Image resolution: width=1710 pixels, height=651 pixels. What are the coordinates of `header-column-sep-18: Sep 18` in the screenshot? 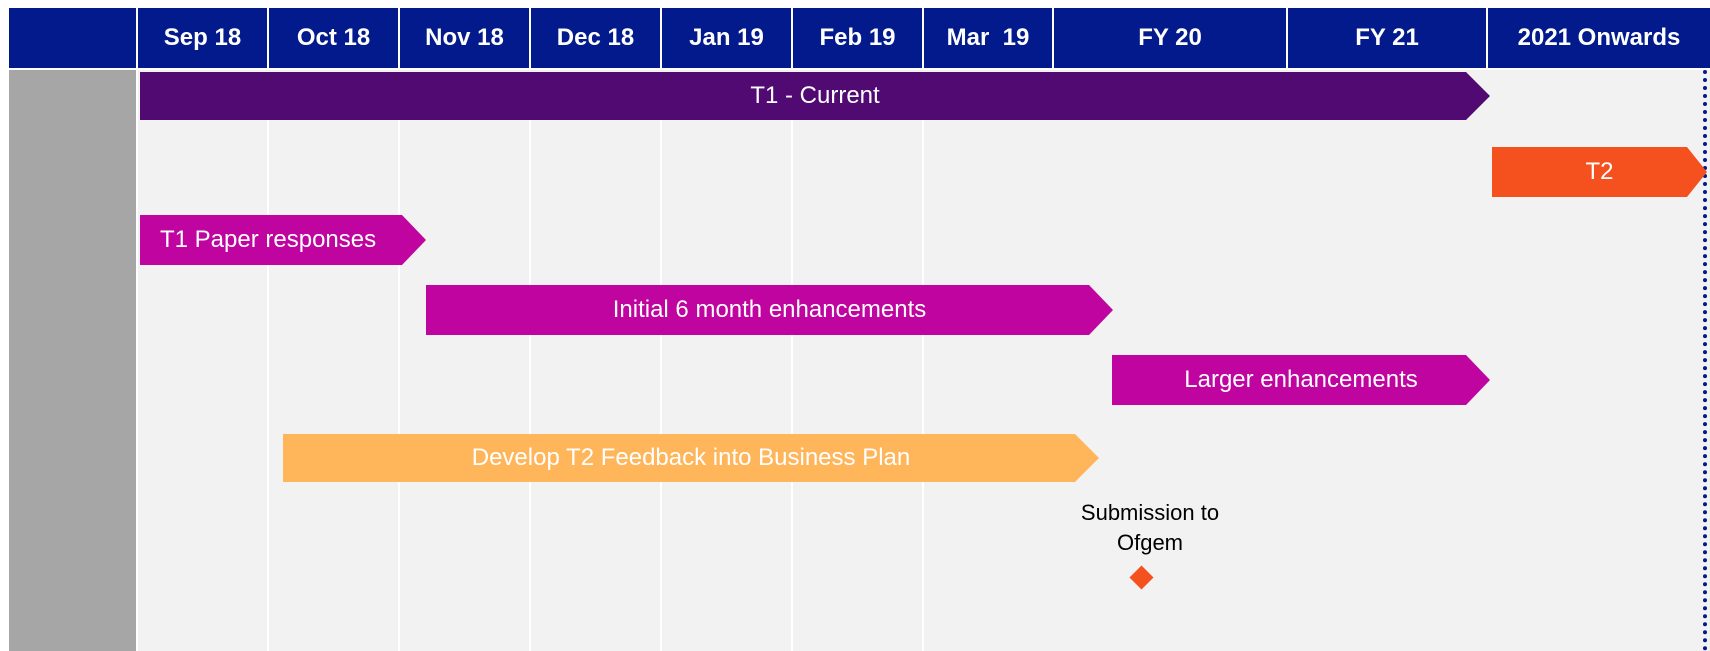 It's located at (202, 38).